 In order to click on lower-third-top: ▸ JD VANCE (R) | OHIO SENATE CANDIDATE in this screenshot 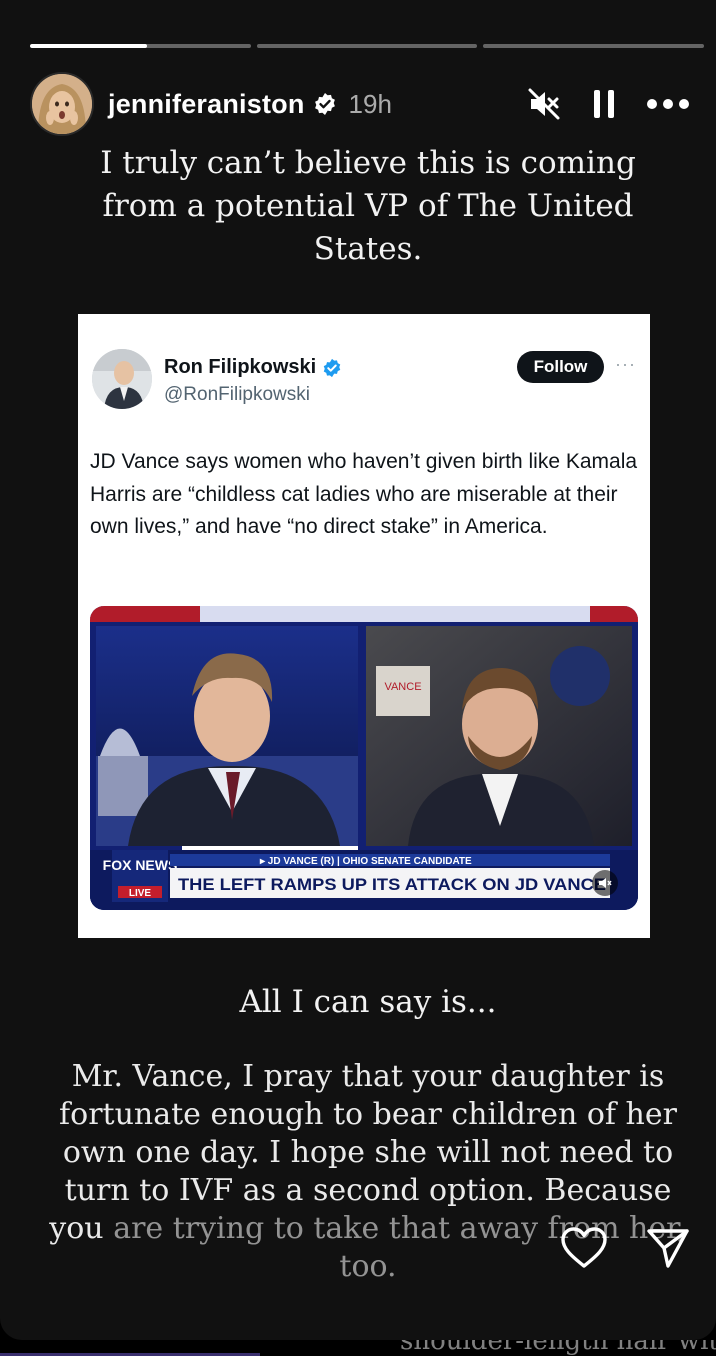, I will do `click(365, 861)`.